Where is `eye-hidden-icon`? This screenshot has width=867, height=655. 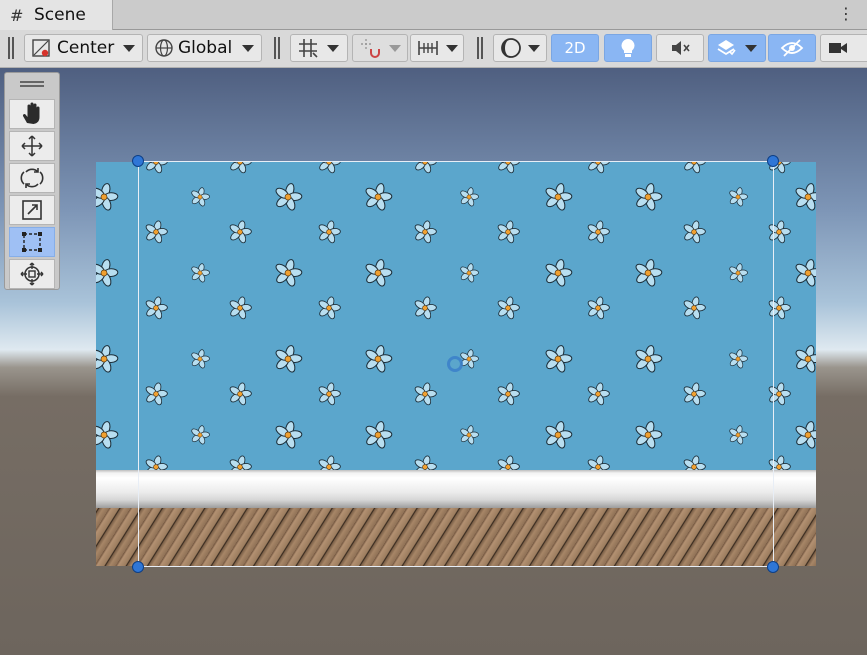 eye-hidden-icon is located at coordinates (792, 48).